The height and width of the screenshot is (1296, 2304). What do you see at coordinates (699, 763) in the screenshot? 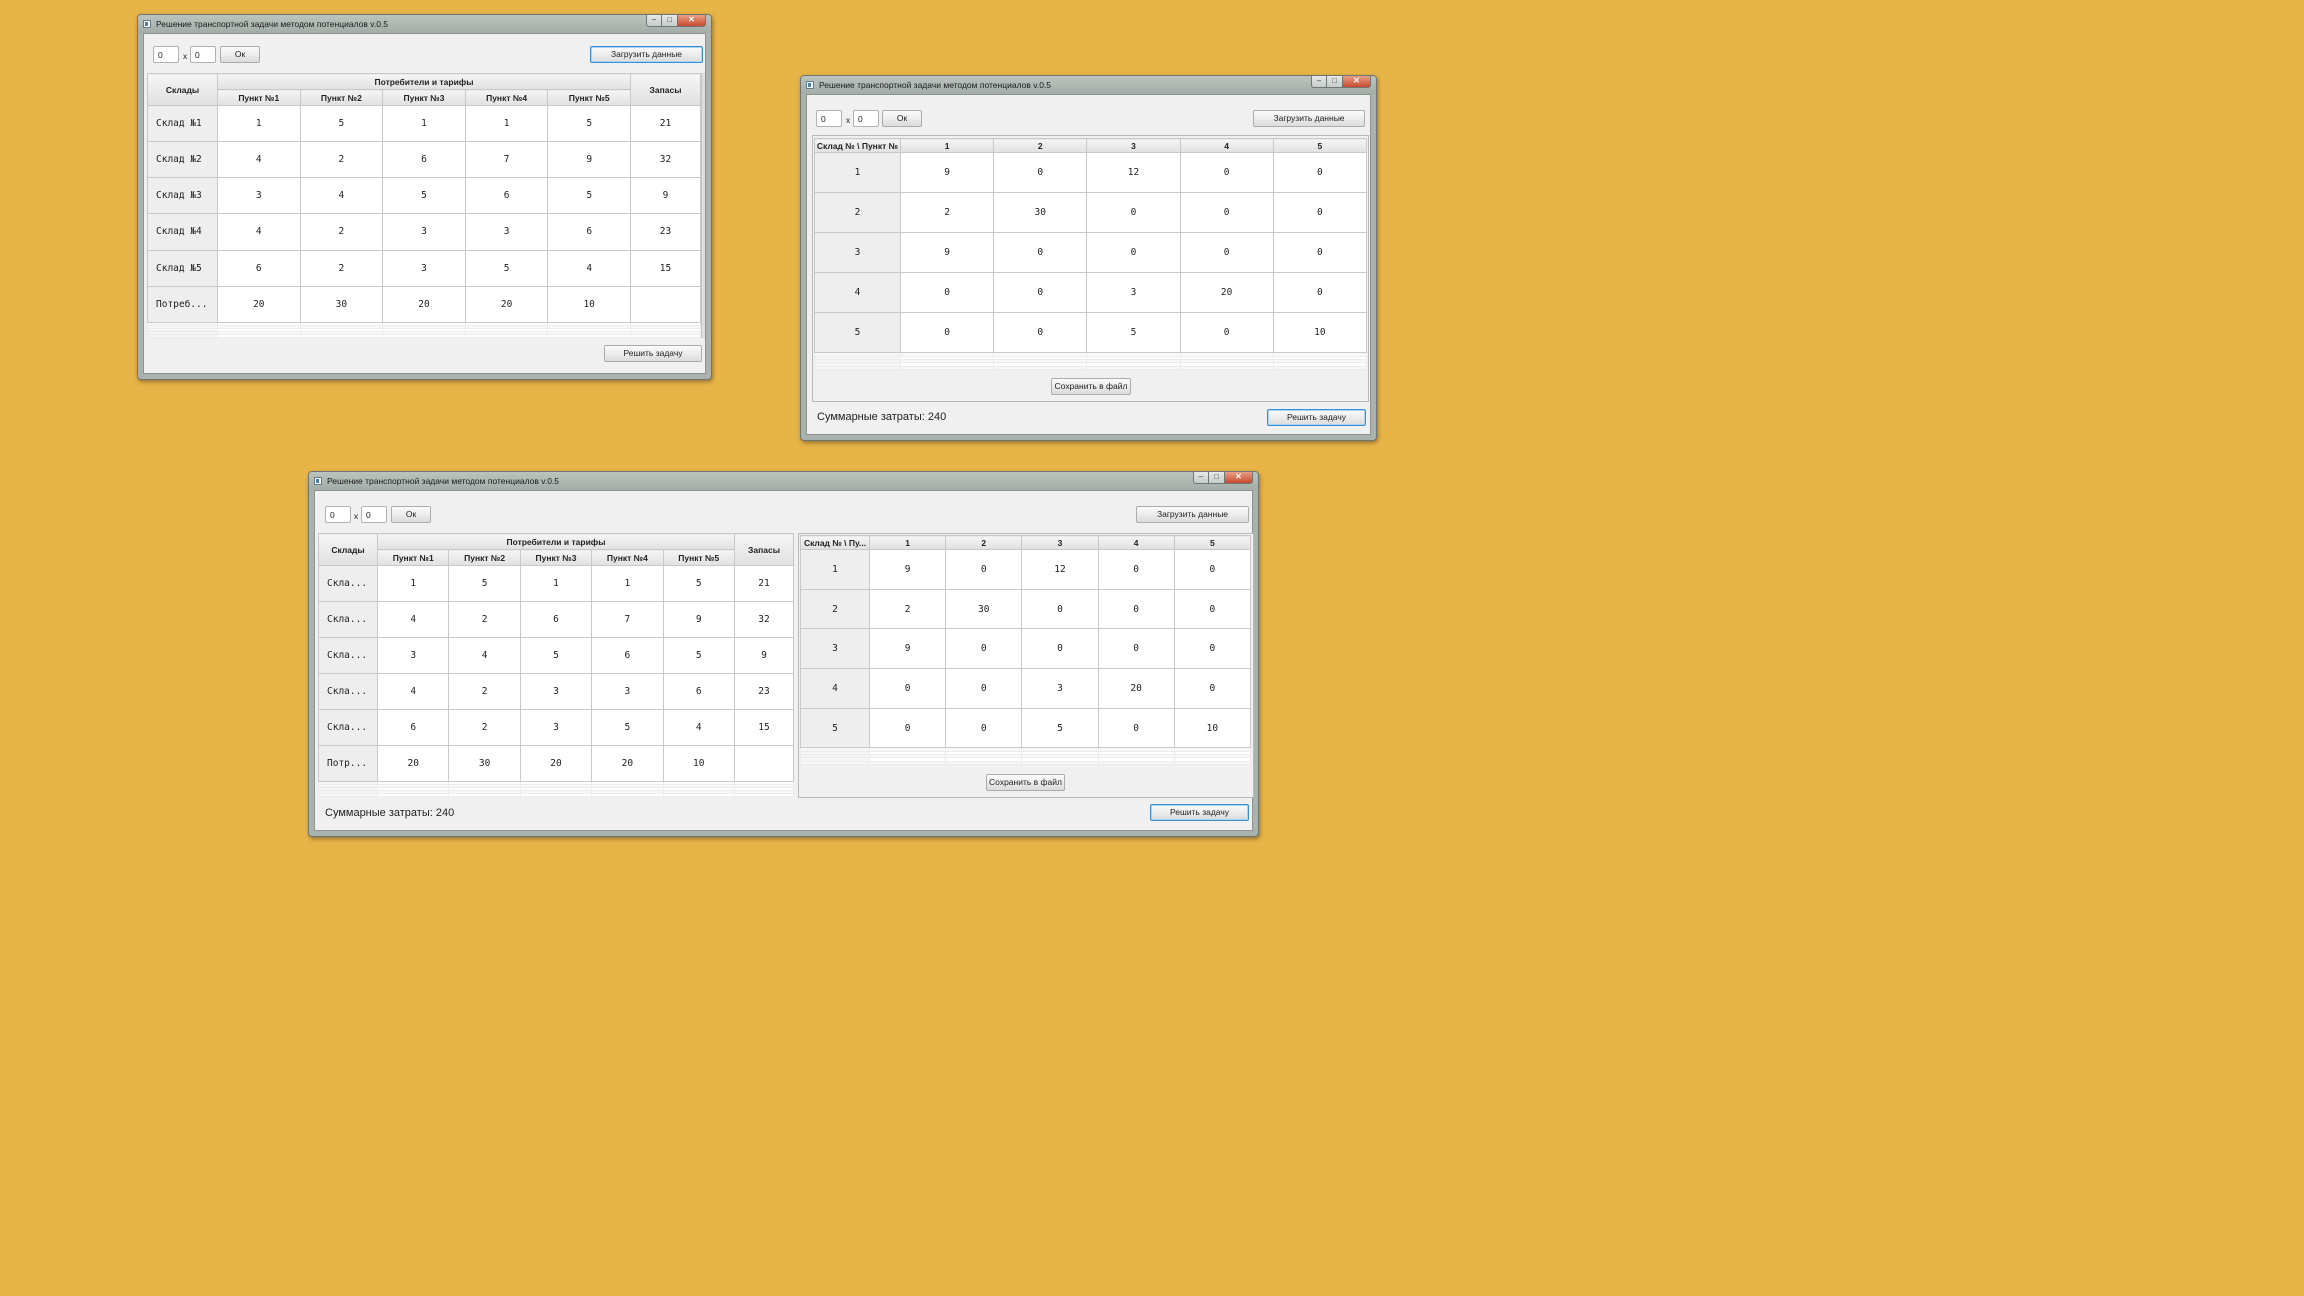
I see `table-cell: 10` at bounding box center [699, 763].